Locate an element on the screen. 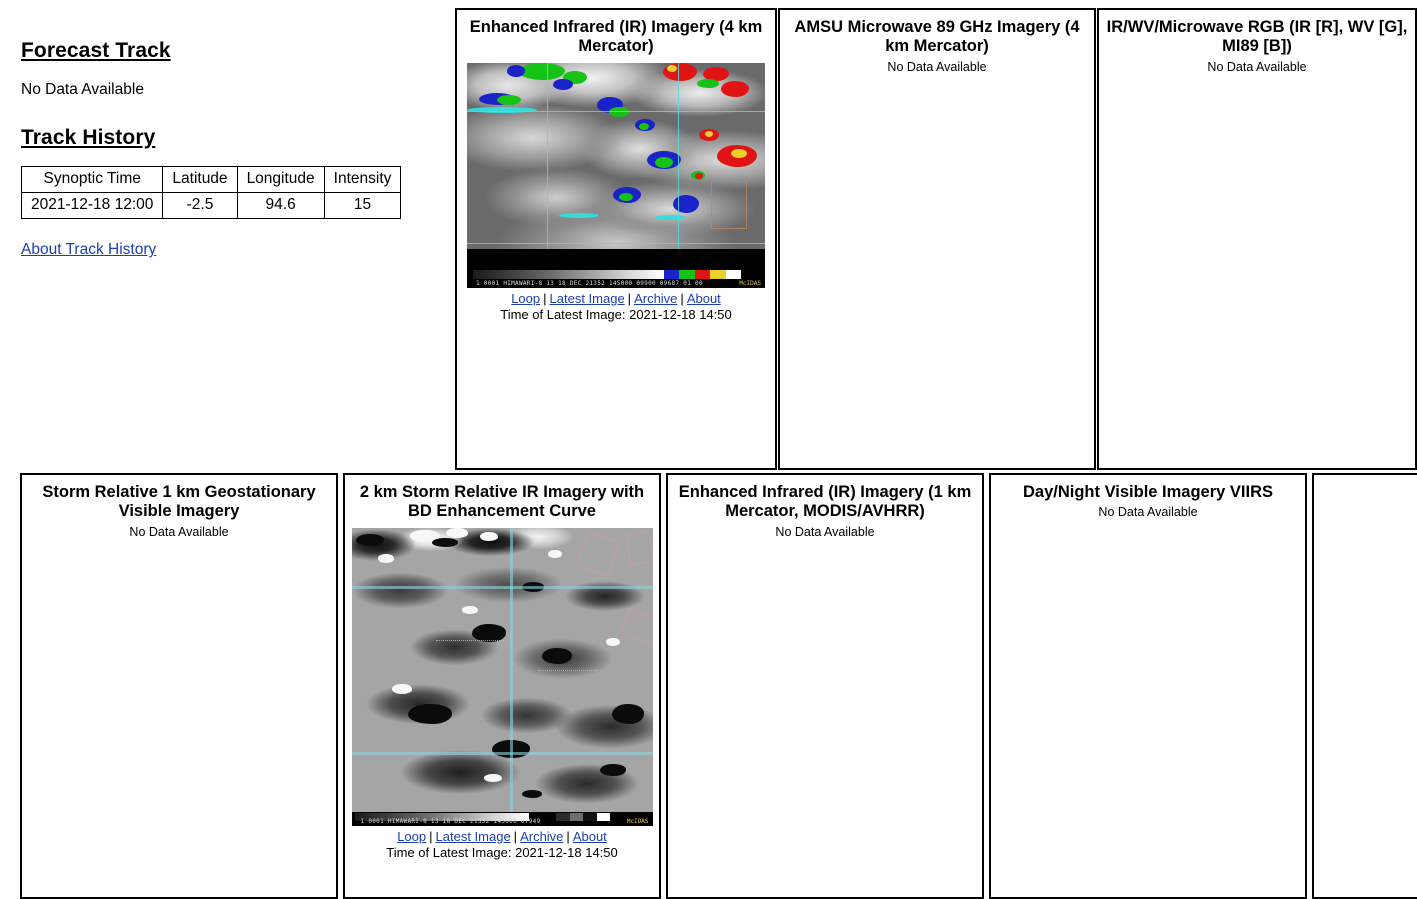 The image size is (1417, 899). latest-image-time-enhanced-ir-4km: Time of Latest Image: 2021-12-18 14:50 is located at coordinates (616, 314).